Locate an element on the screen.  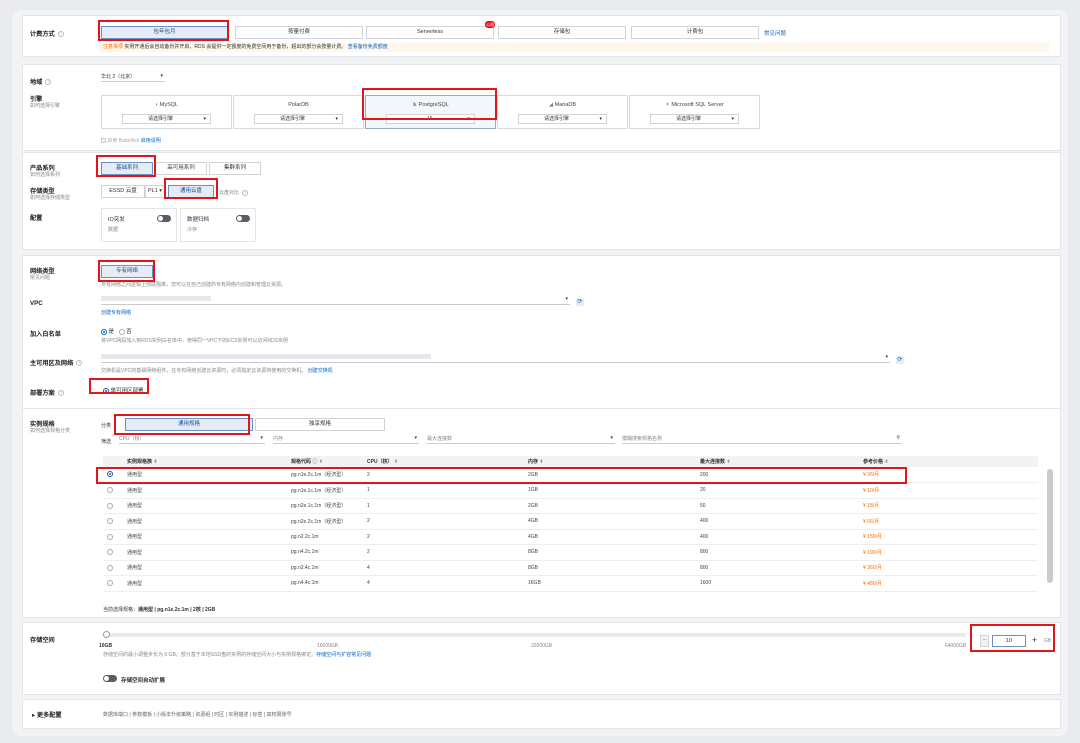
storage-pl-select: PL1 ▾ is located at coordinates (155, 191).